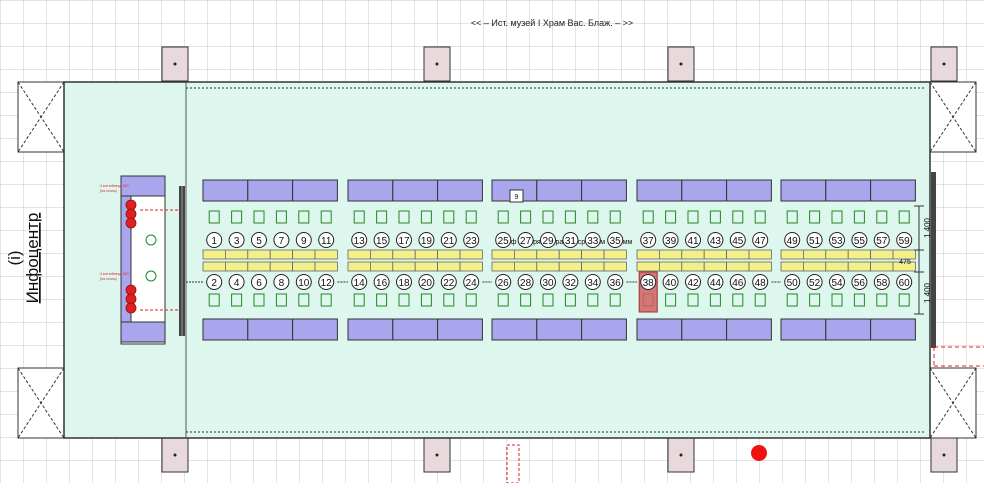  I want to click on booth-number: 32, so click(571, 283).